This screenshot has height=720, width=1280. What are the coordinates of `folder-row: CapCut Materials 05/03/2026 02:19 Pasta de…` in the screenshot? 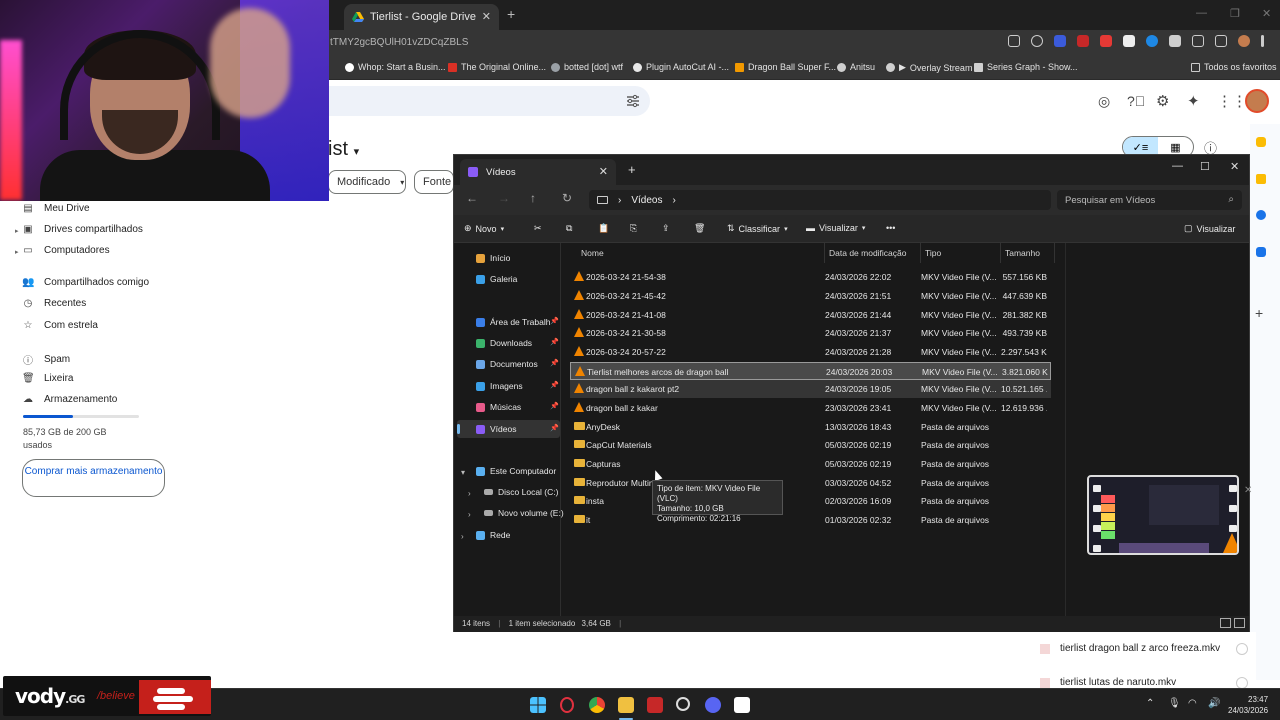 It's located at (810, 445).